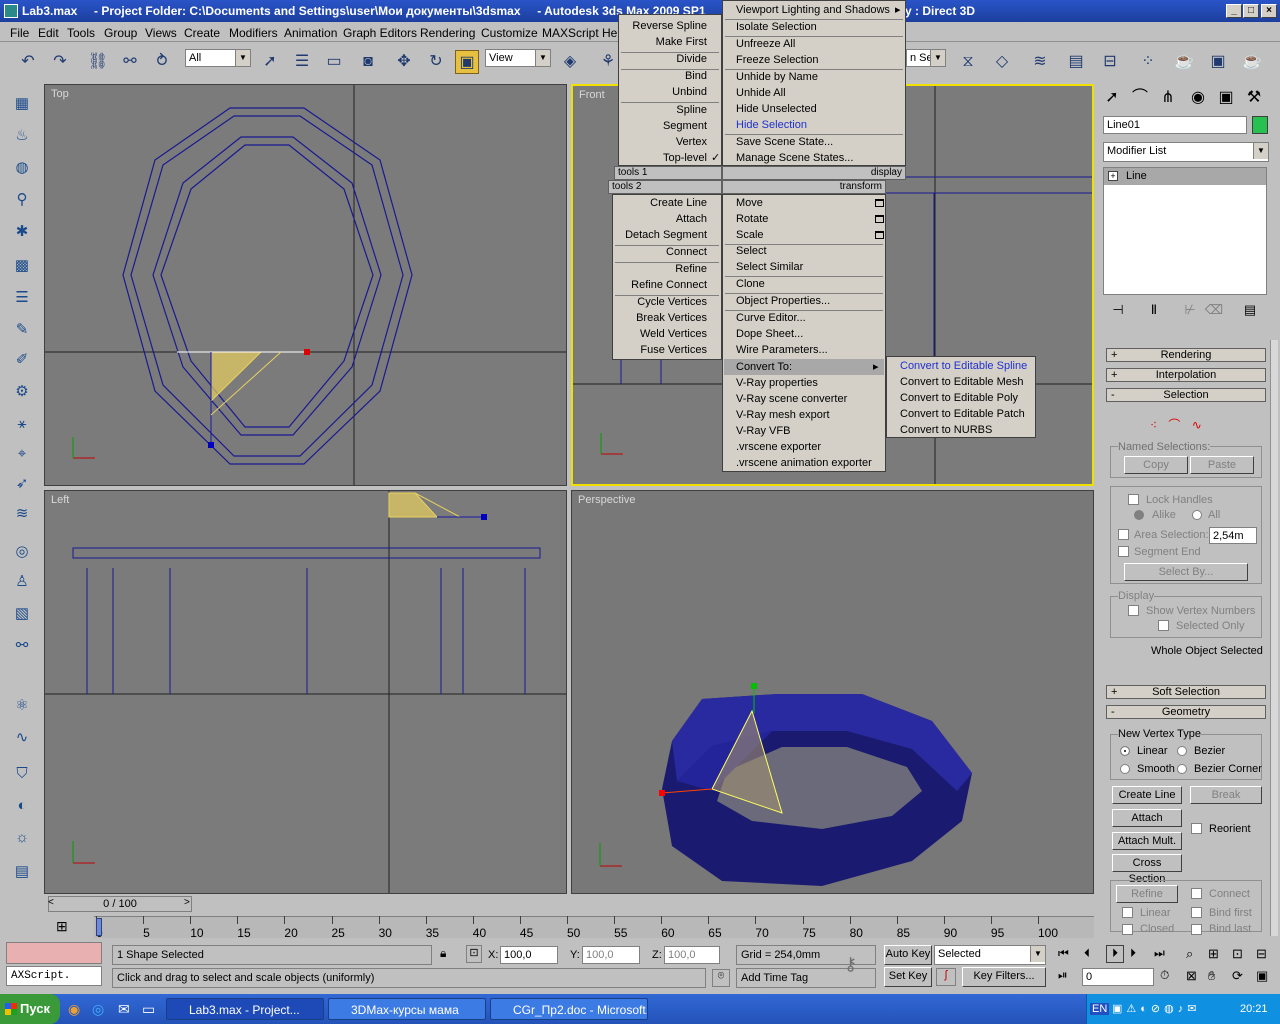  Describe the element at coordinates (1113, 176) in the screenshot. I see `expand-icon: +` at that location.